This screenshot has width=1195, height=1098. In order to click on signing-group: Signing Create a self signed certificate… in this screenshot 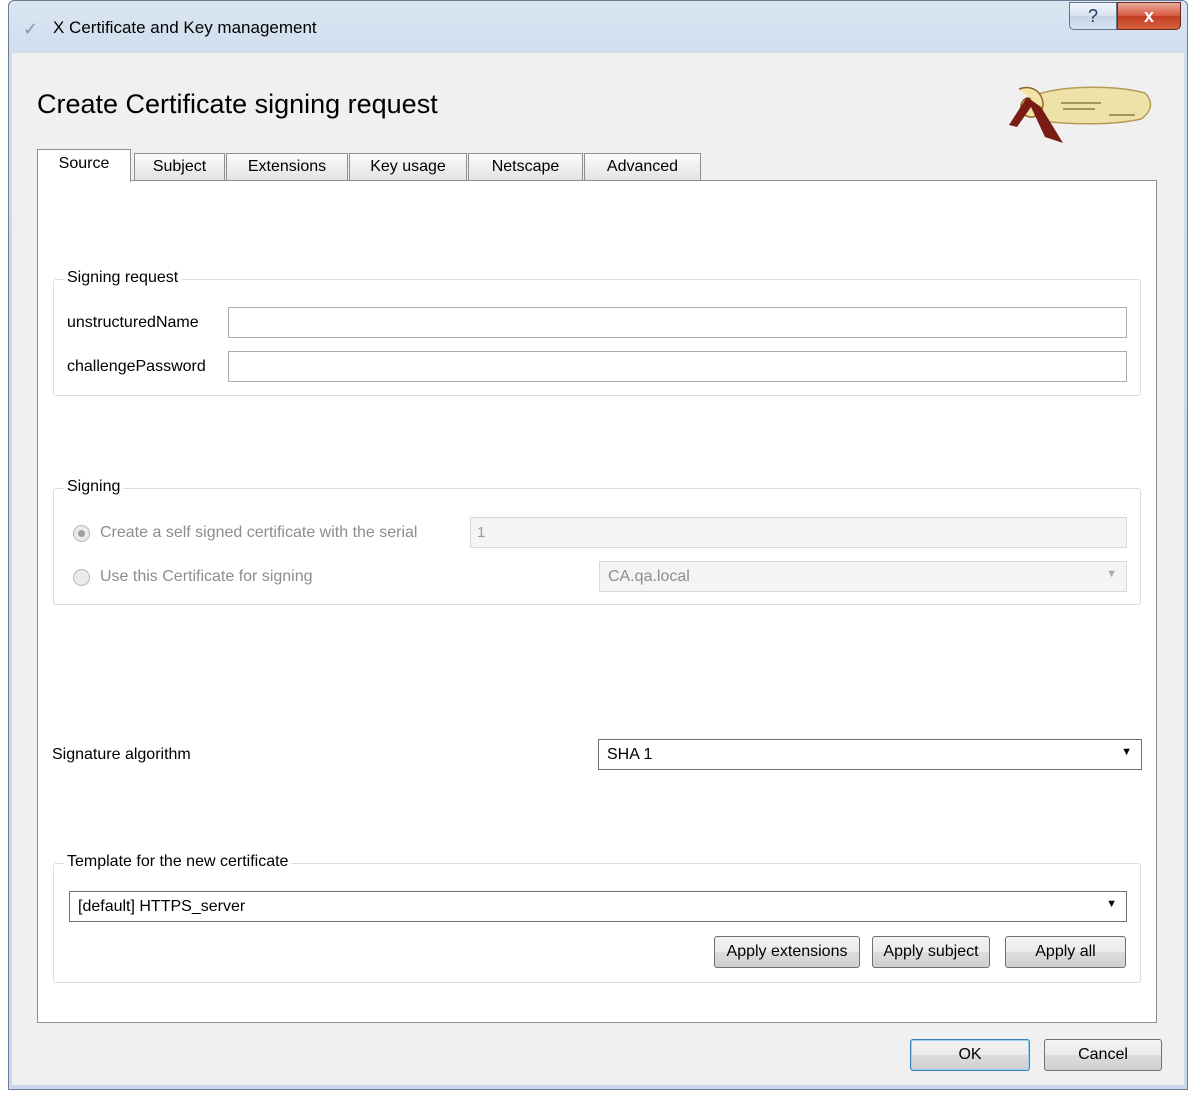, I will do `click(597, 541)`.